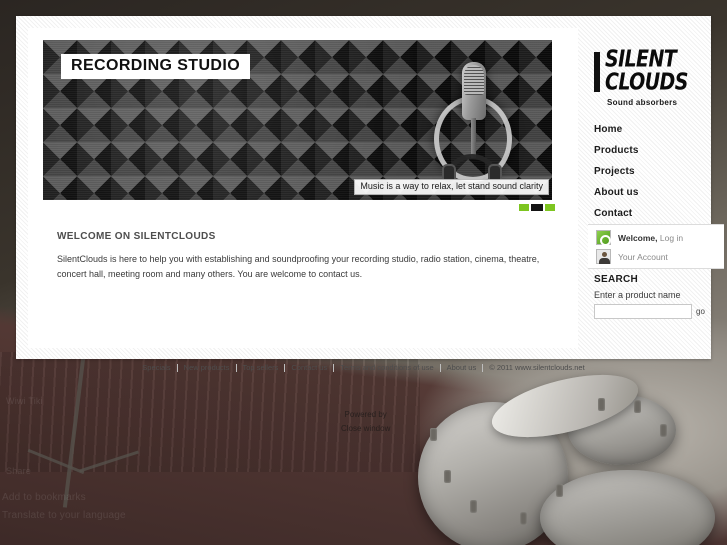 The width and height of the screenshot is (727, 545). I want to click on logo-block: SILENT CLOUDS Sound absorbers, so click(656, 76).